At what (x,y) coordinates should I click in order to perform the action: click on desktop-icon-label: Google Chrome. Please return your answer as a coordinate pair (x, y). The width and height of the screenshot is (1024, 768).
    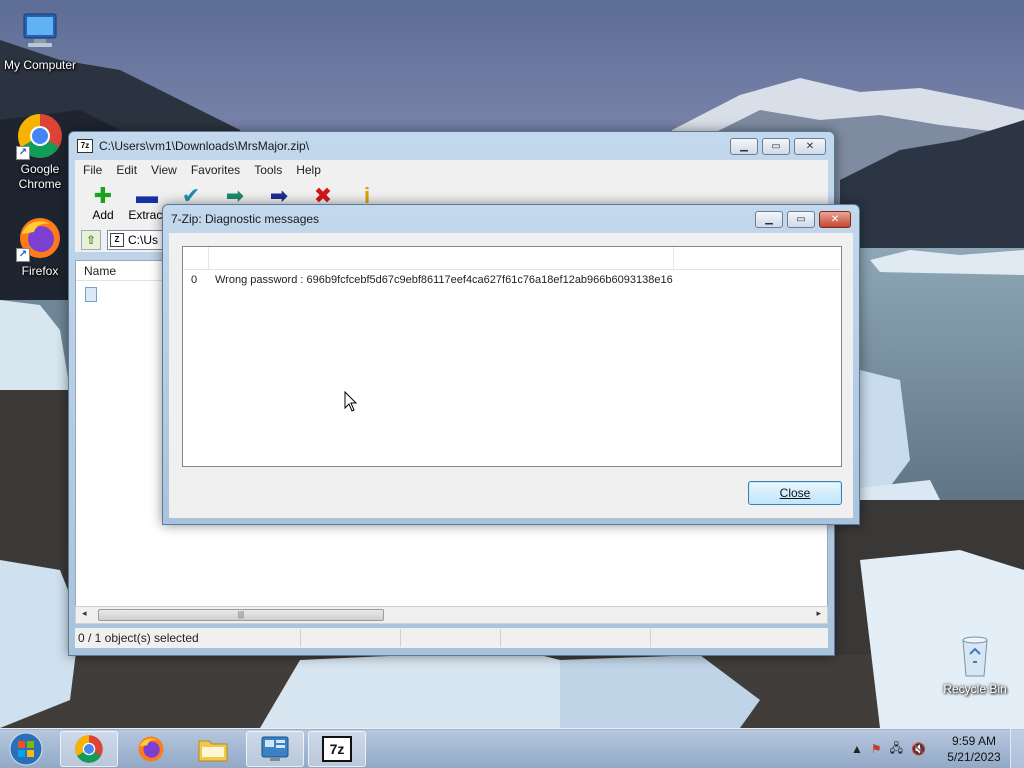
    Looking at the image, I should click on (40, 176).